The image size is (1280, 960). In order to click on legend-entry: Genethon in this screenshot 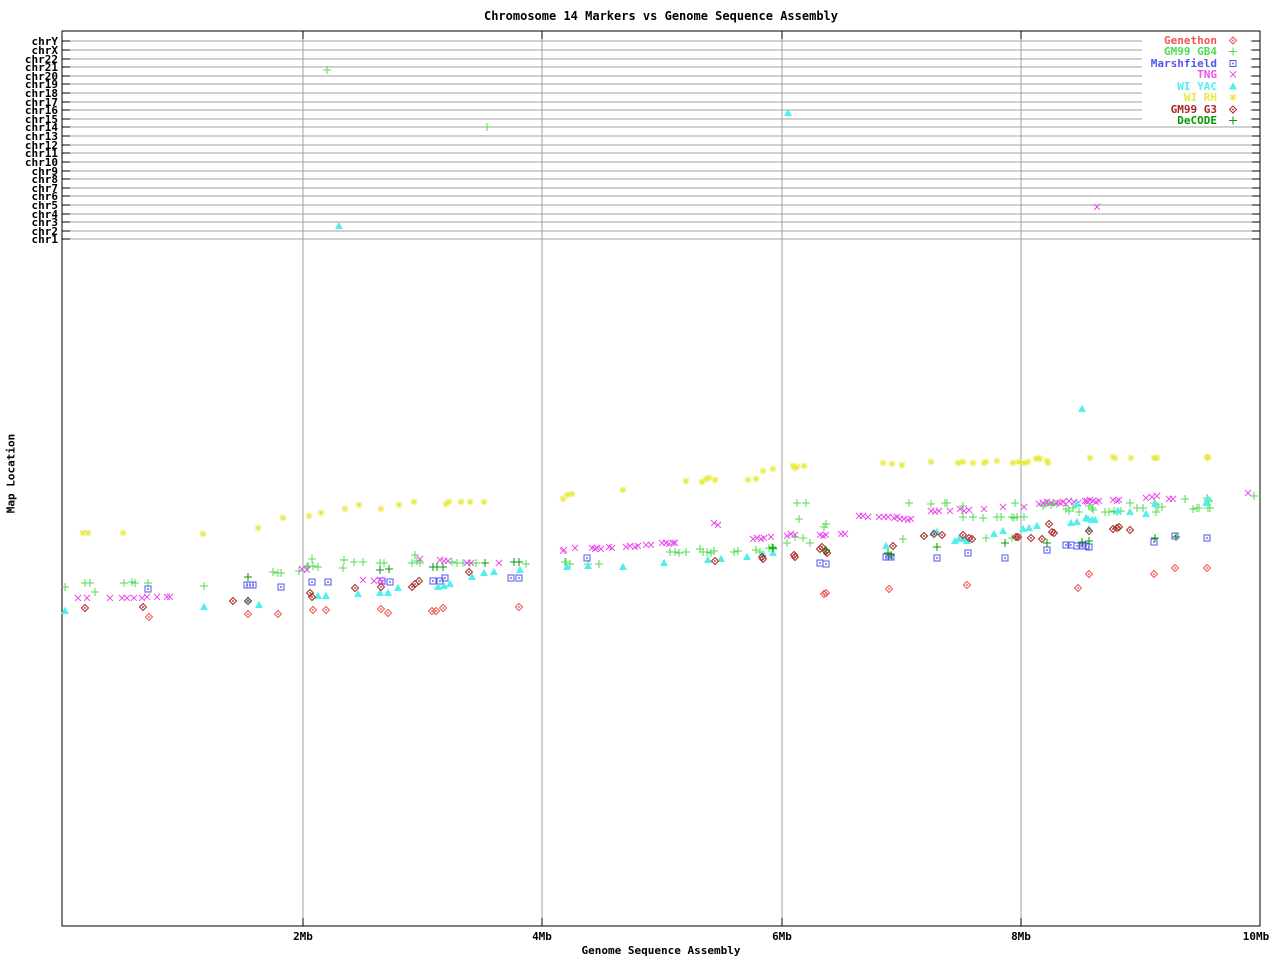, I will do `click(1196, 40)`.